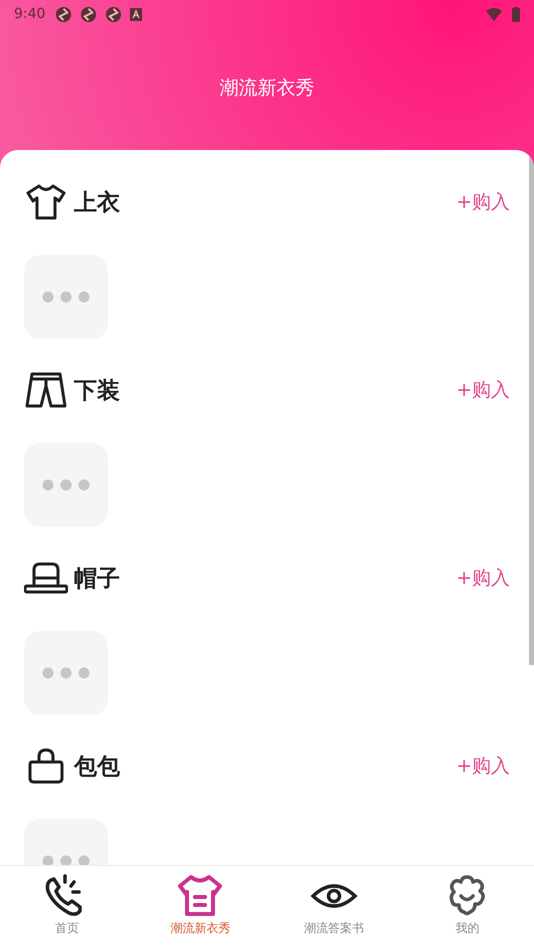  I want to click on page-title: 潮流新衣秀, so click(267, 88).